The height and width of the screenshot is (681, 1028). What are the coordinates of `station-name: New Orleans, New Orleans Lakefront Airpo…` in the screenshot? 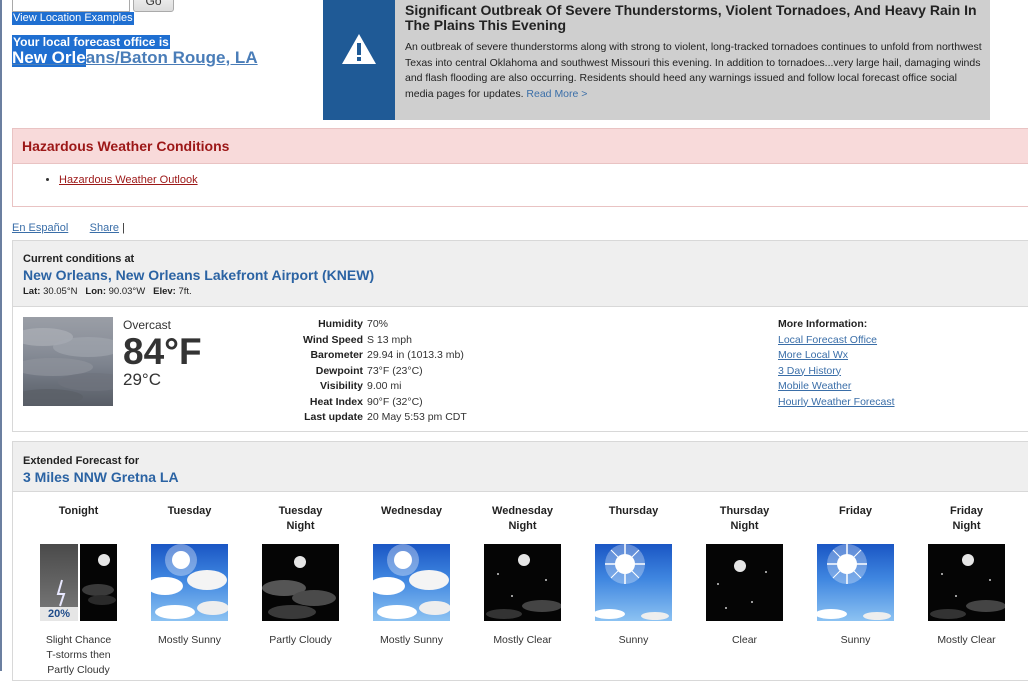 It's located at (199, 275).